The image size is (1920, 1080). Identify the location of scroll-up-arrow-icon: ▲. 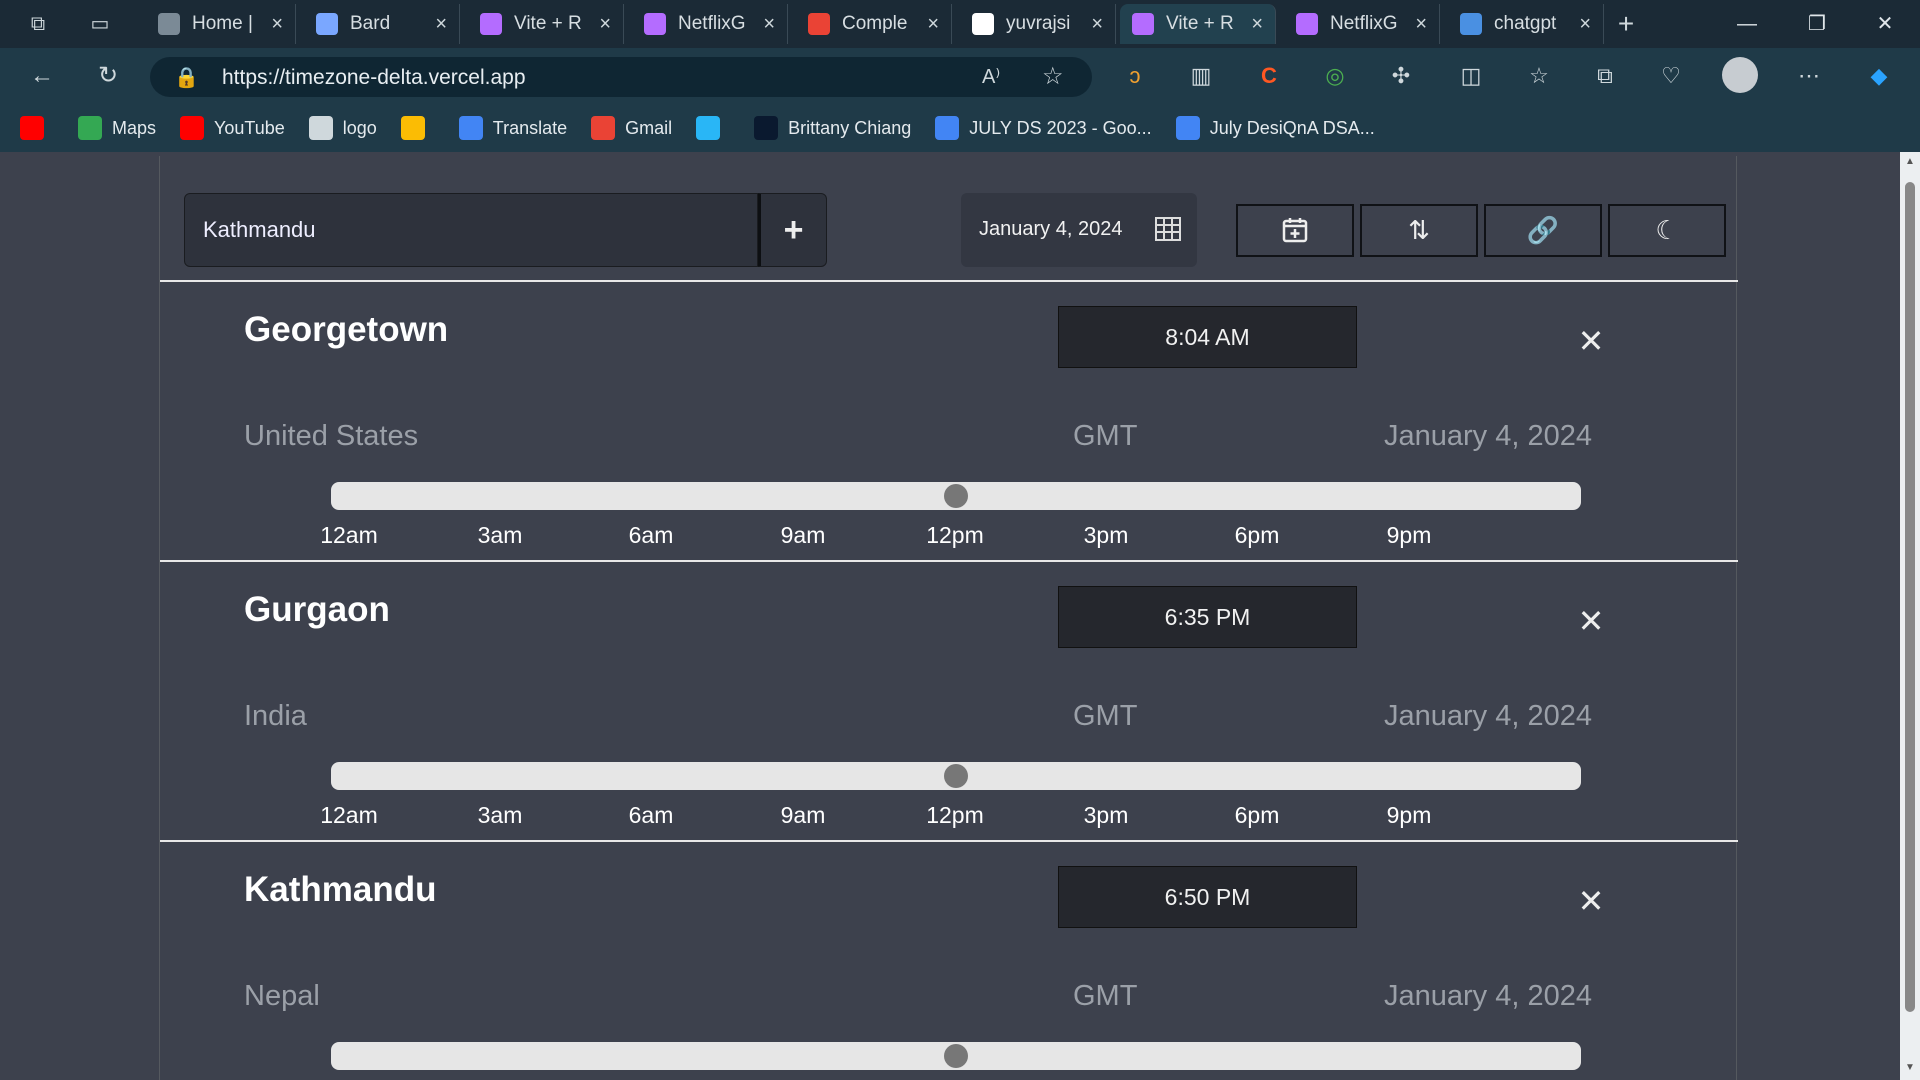
(1910, 162).